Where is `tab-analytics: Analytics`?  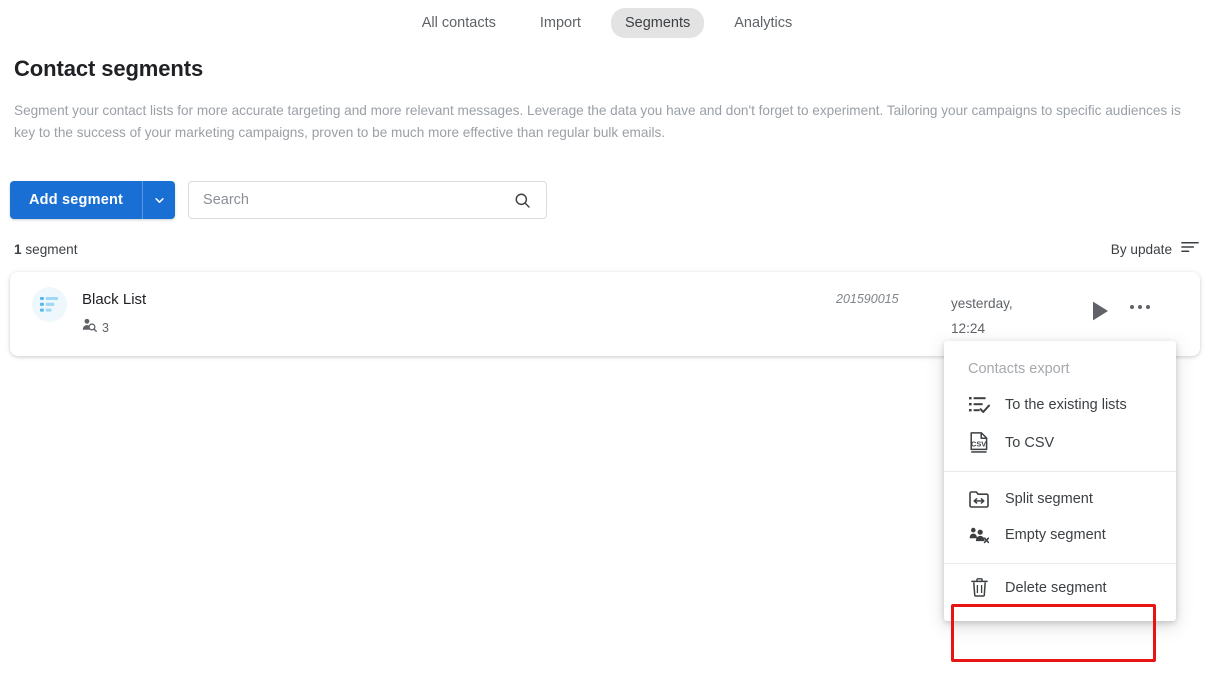 tab-analytics: Analytics is located at coordinates (763, 23).